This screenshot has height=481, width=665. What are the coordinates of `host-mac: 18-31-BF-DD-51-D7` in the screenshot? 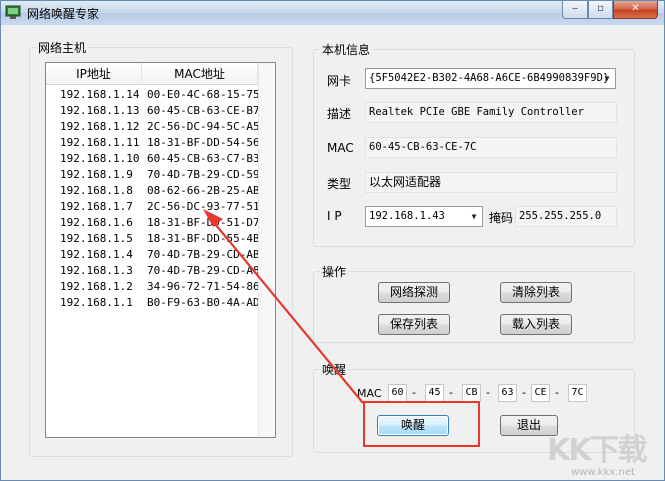 It's located at (203, 222).